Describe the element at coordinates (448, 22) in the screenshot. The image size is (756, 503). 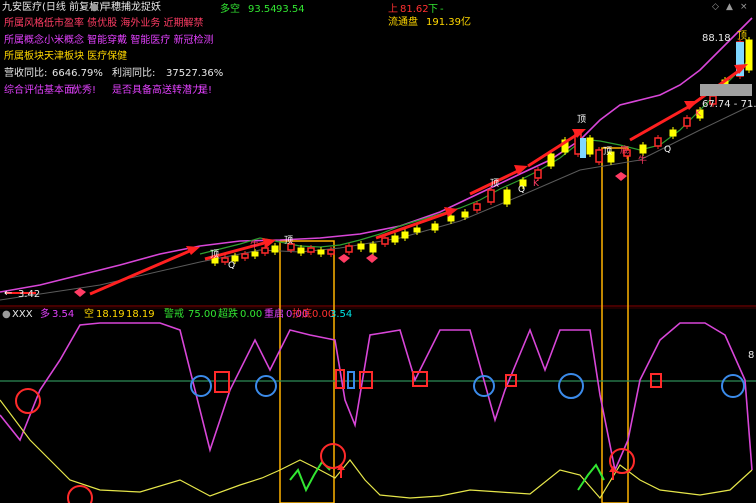
I see `float-cap-value: 191.39亿` at that location.